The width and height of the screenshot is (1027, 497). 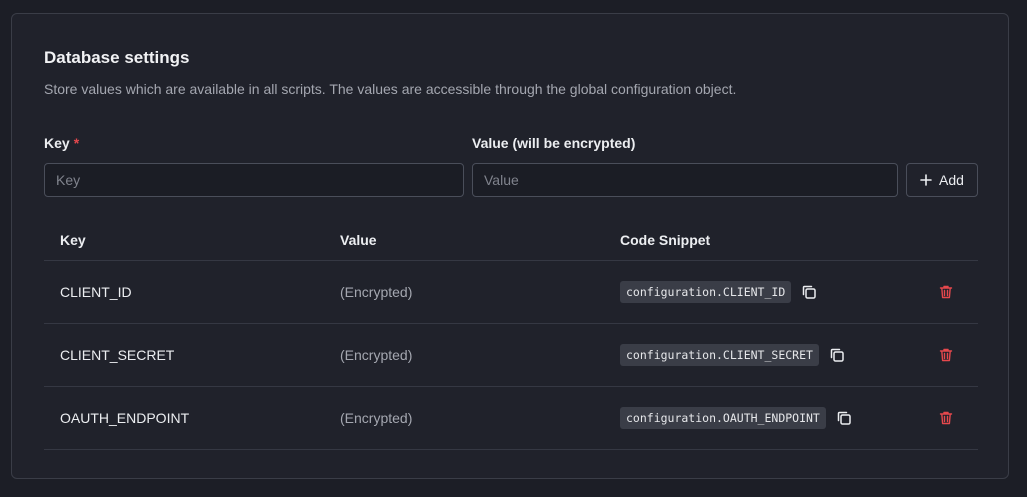 What do you see at coordinates (723, 418) in the screenshot?
I see `code-snippet: configuration.OAUTH_ENDPOINT` at bounding box center [723, 418].